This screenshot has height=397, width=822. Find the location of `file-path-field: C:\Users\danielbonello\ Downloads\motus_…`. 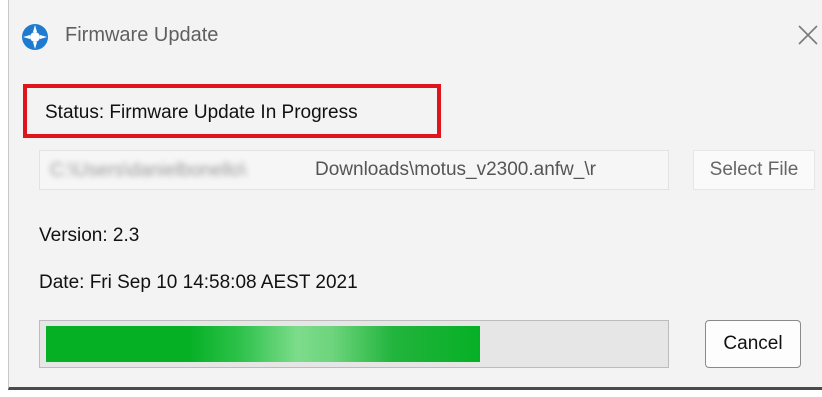

file-path-field: C:\Users\danielbonello\ Downloads\motus_… is located at coordinates (354, 170).